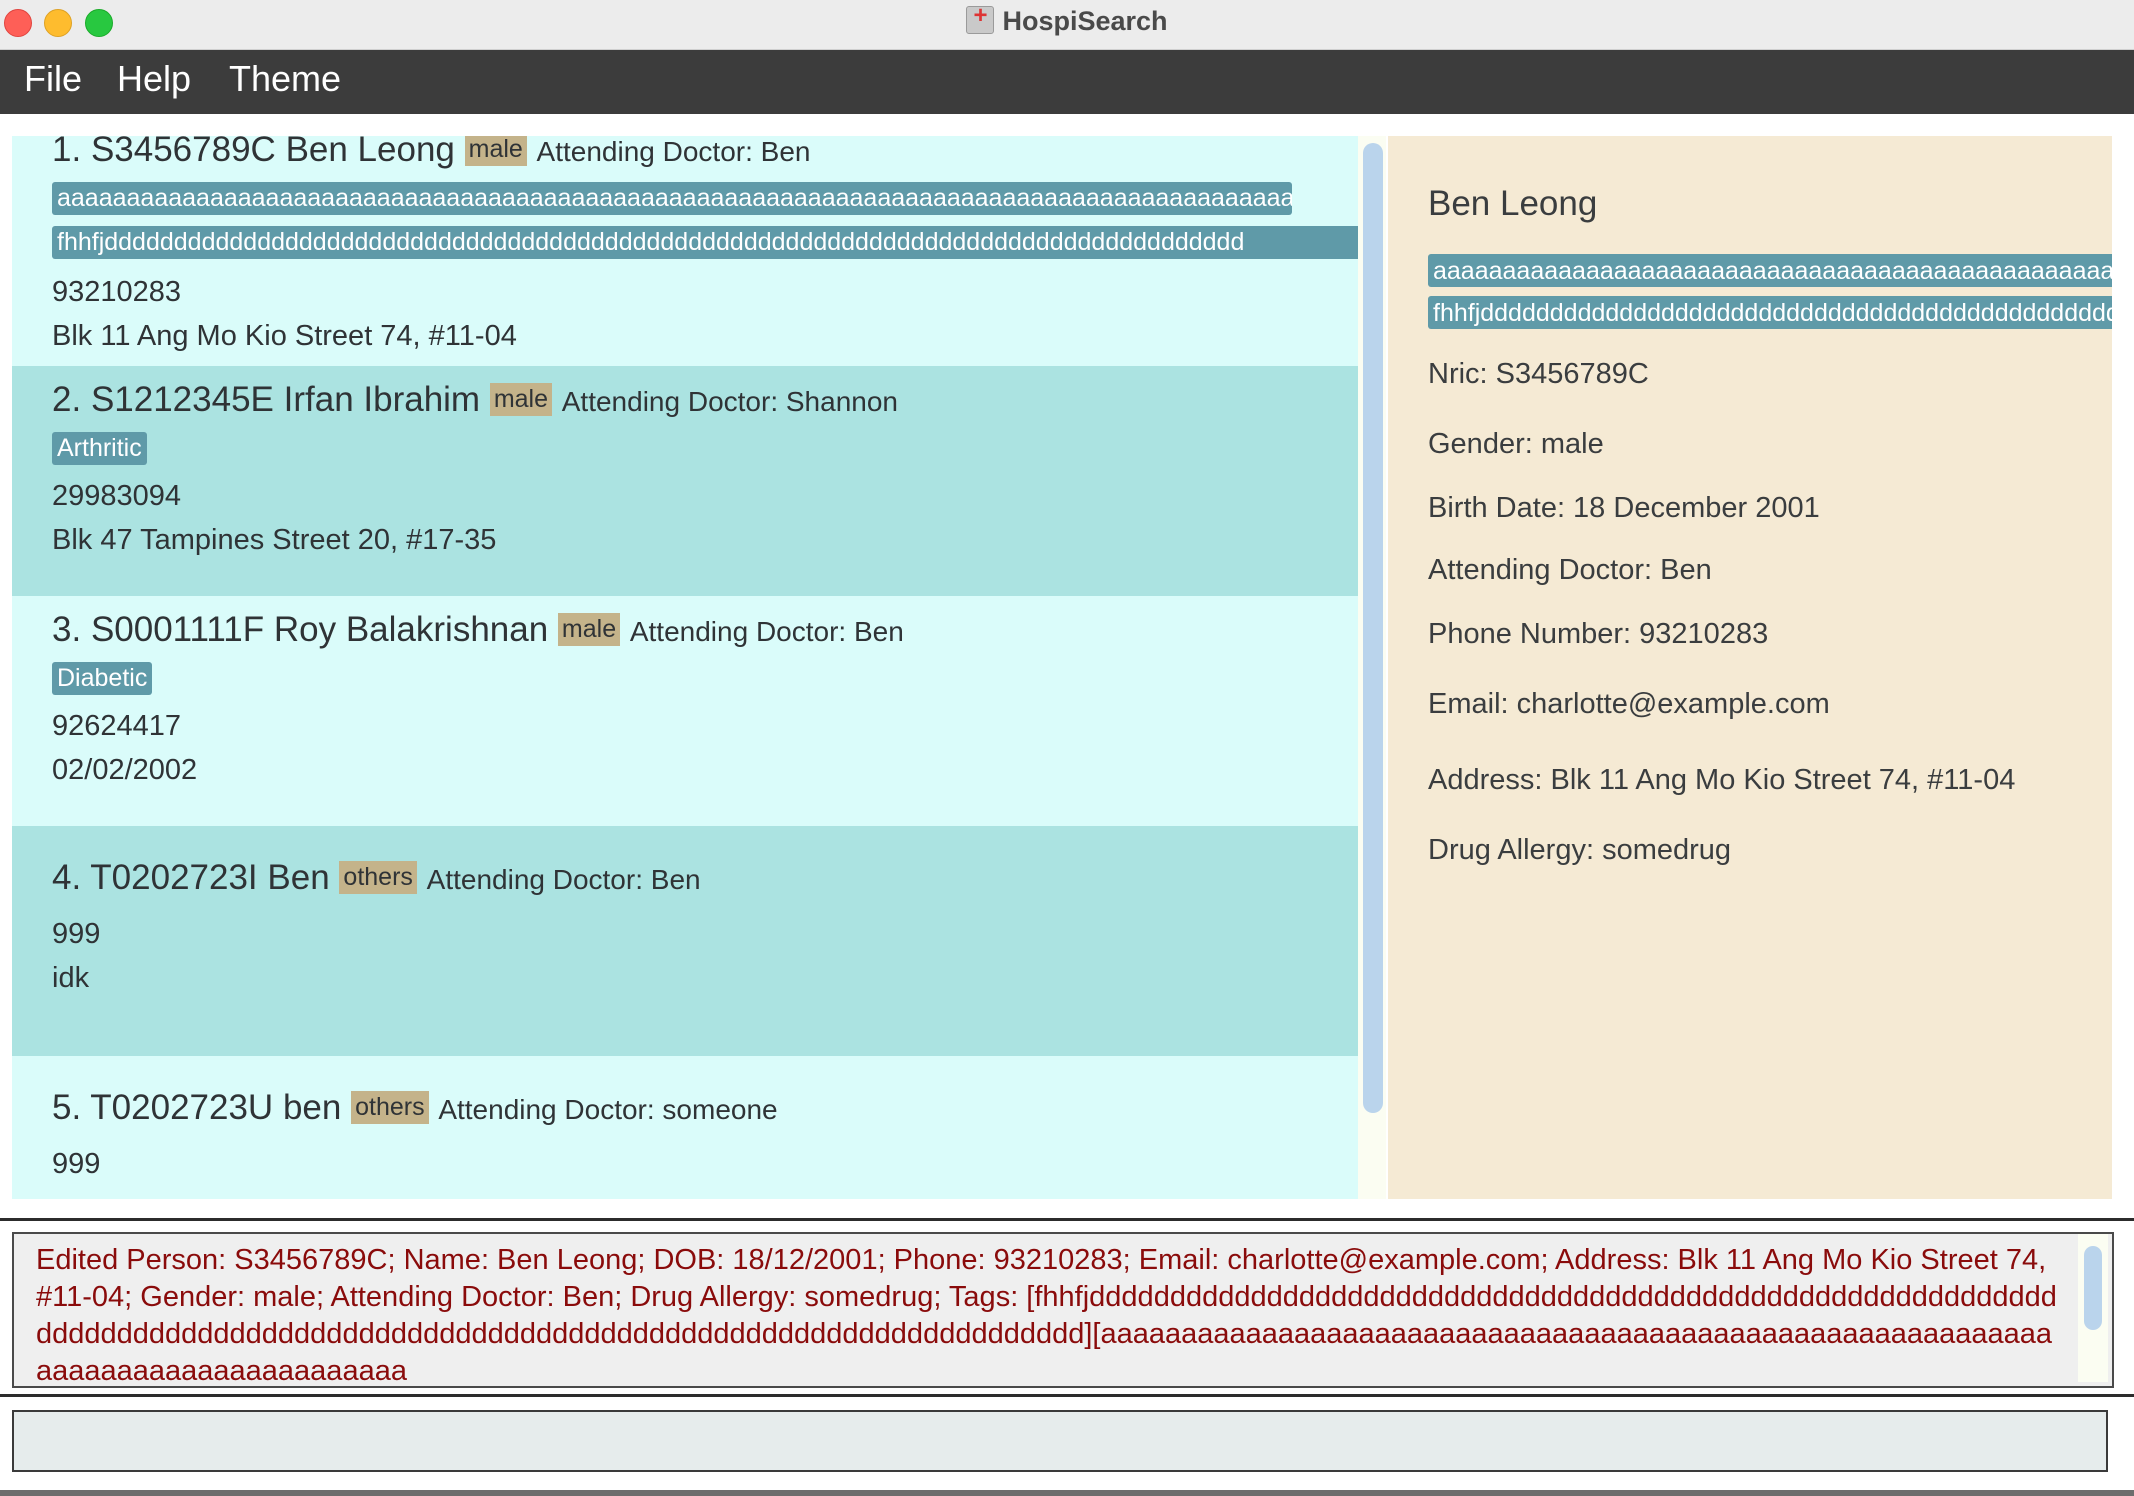 This screenshot has width=2134, height=1496. I want to click on person-index: 3., so click(67, 629).